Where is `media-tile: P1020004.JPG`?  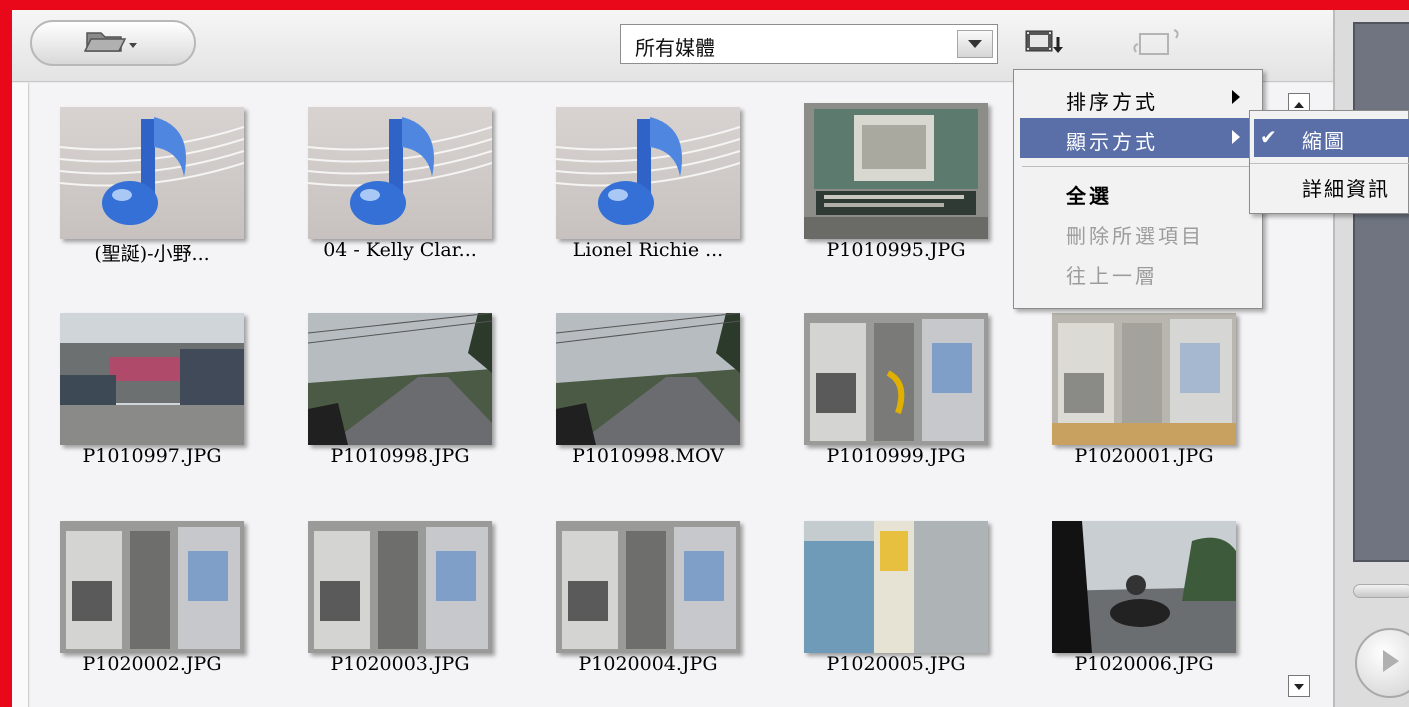 media-tile: P1020004.JPG is located at coordinates (648, 605).